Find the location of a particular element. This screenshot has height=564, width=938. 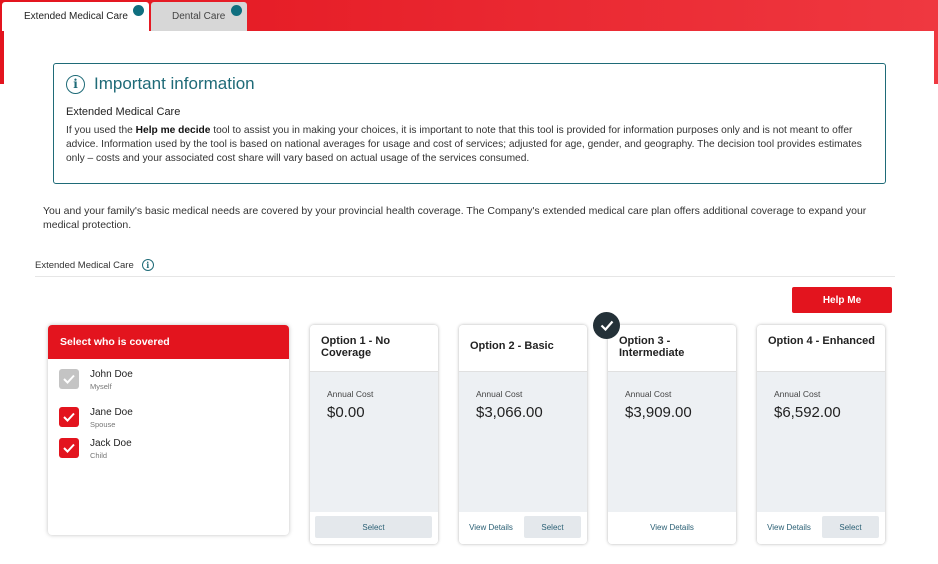

member-relation: Myself is located at coordinates (101, 386).